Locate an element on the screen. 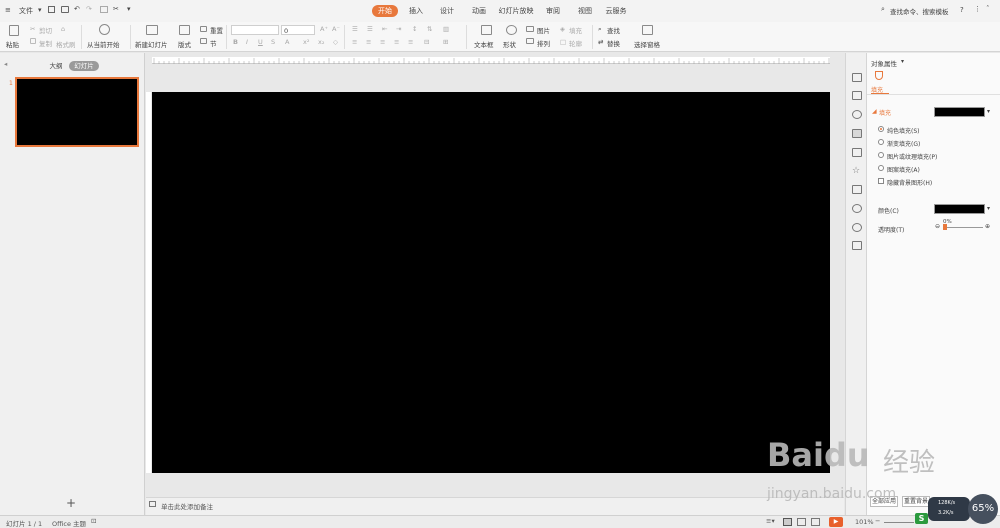 The height and width of the screenshot is (528, 1000). font-name-select is located at coordinates (255, 30).